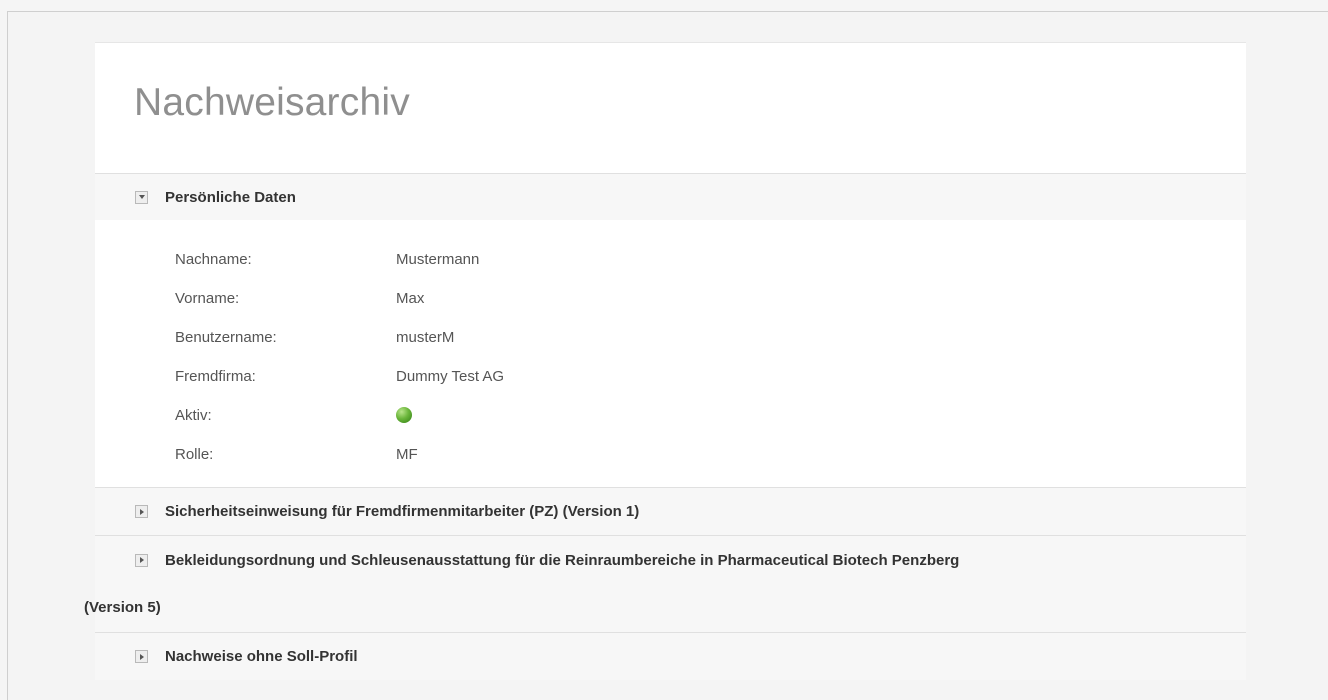  I want to click on section-no-target-profile: Nachweise ohne Soll-Profil, so click(670, 656).